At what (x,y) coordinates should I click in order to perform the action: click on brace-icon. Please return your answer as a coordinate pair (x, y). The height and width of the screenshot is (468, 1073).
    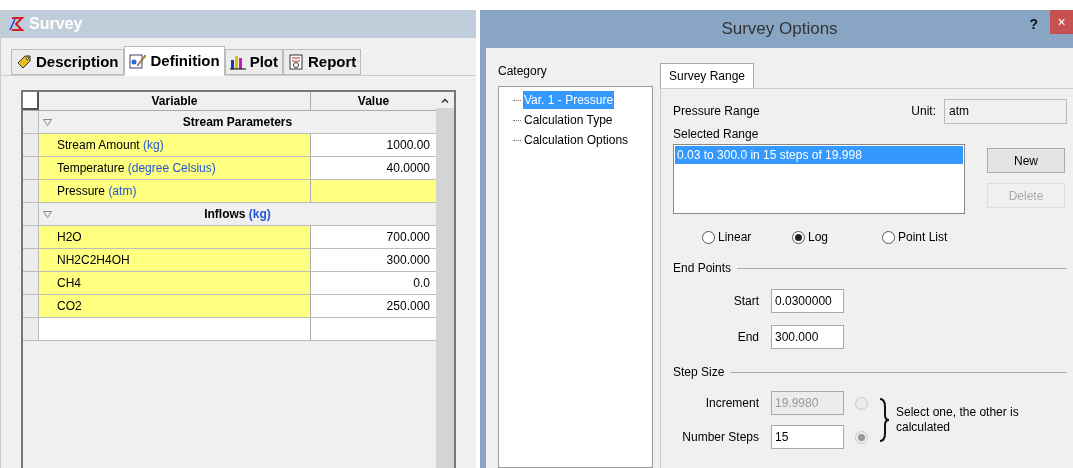
    Looking at the image, I should click on (884, 420).